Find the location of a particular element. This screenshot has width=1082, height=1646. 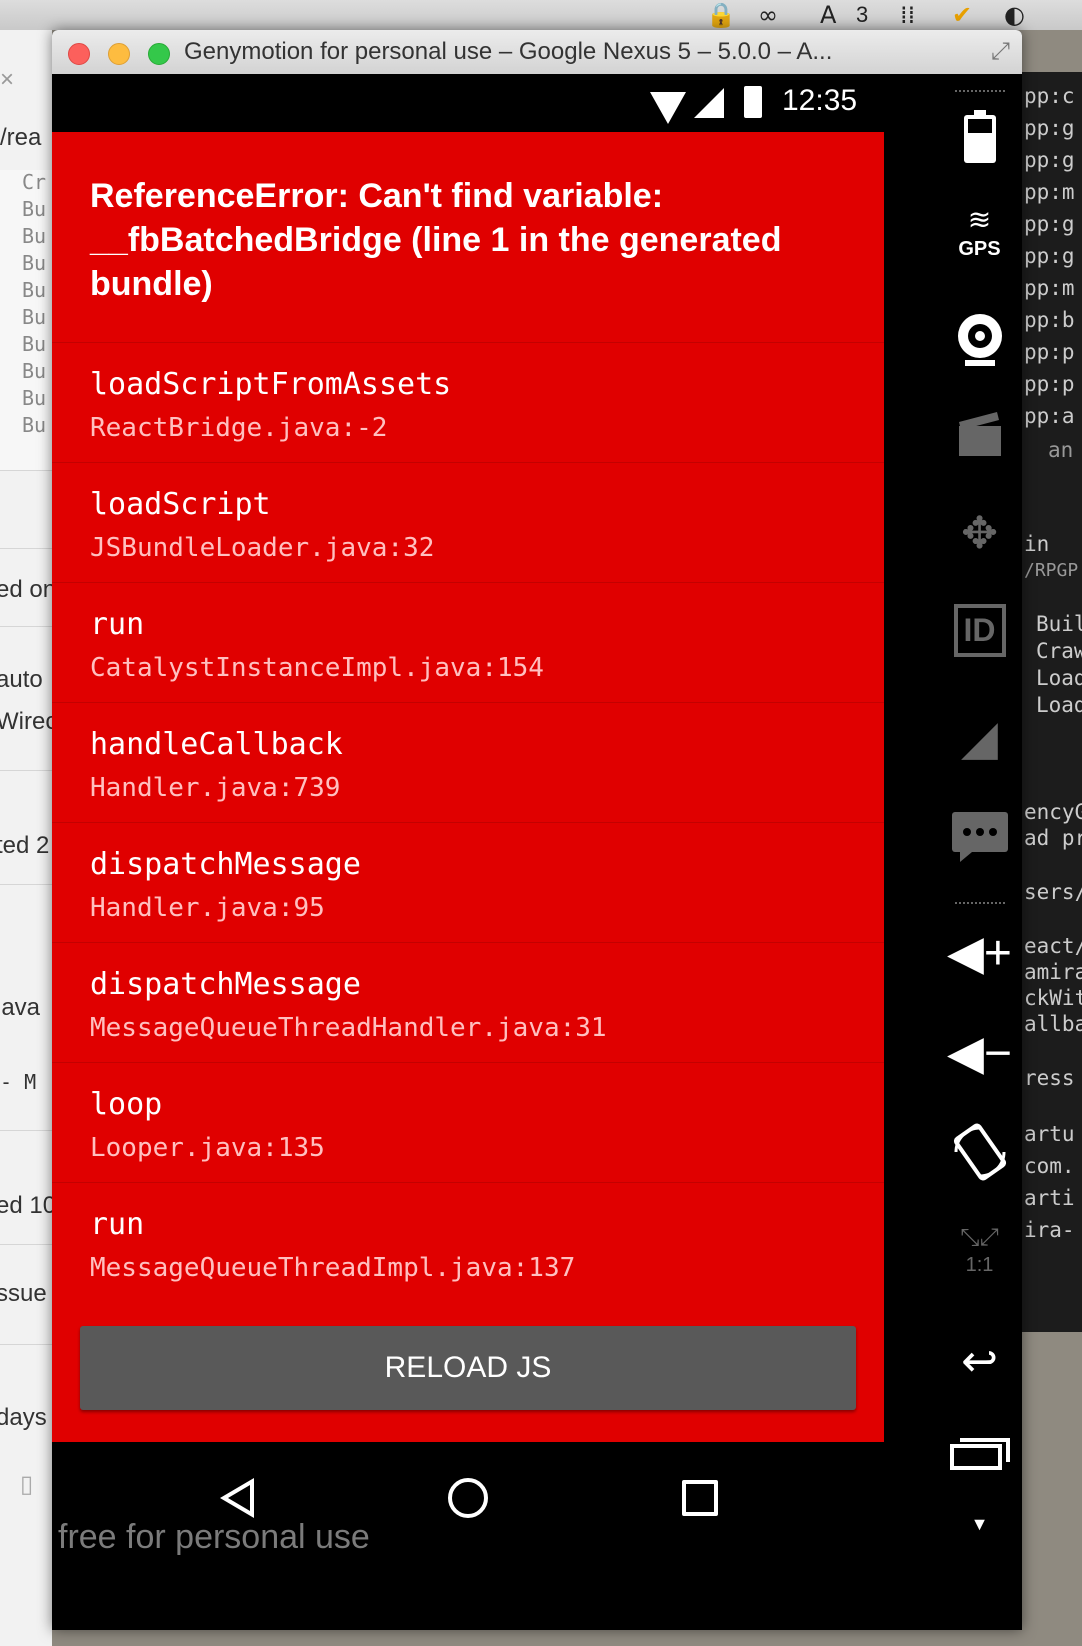

stack-frame: loadScript JSBundleLoader.java:32 is located at coordinates (468, 522).